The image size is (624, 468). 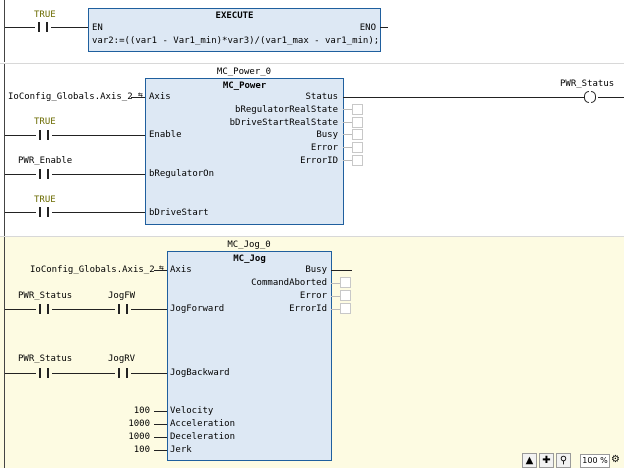 I want to click on output-errorid: ErrorID, so click(x=319, y=161).